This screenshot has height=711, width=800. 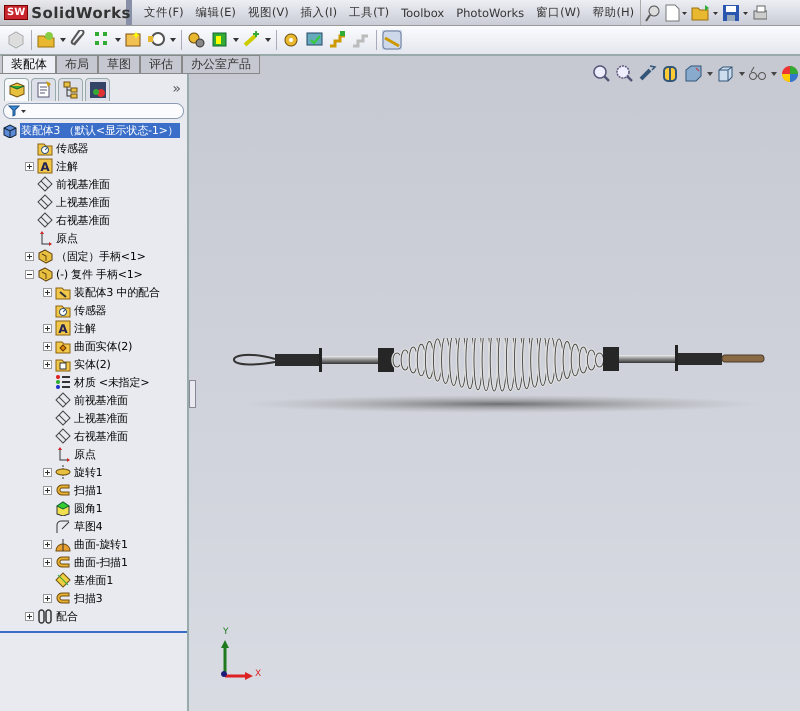 I want to click on filter-field, so click(x=93, y=111).